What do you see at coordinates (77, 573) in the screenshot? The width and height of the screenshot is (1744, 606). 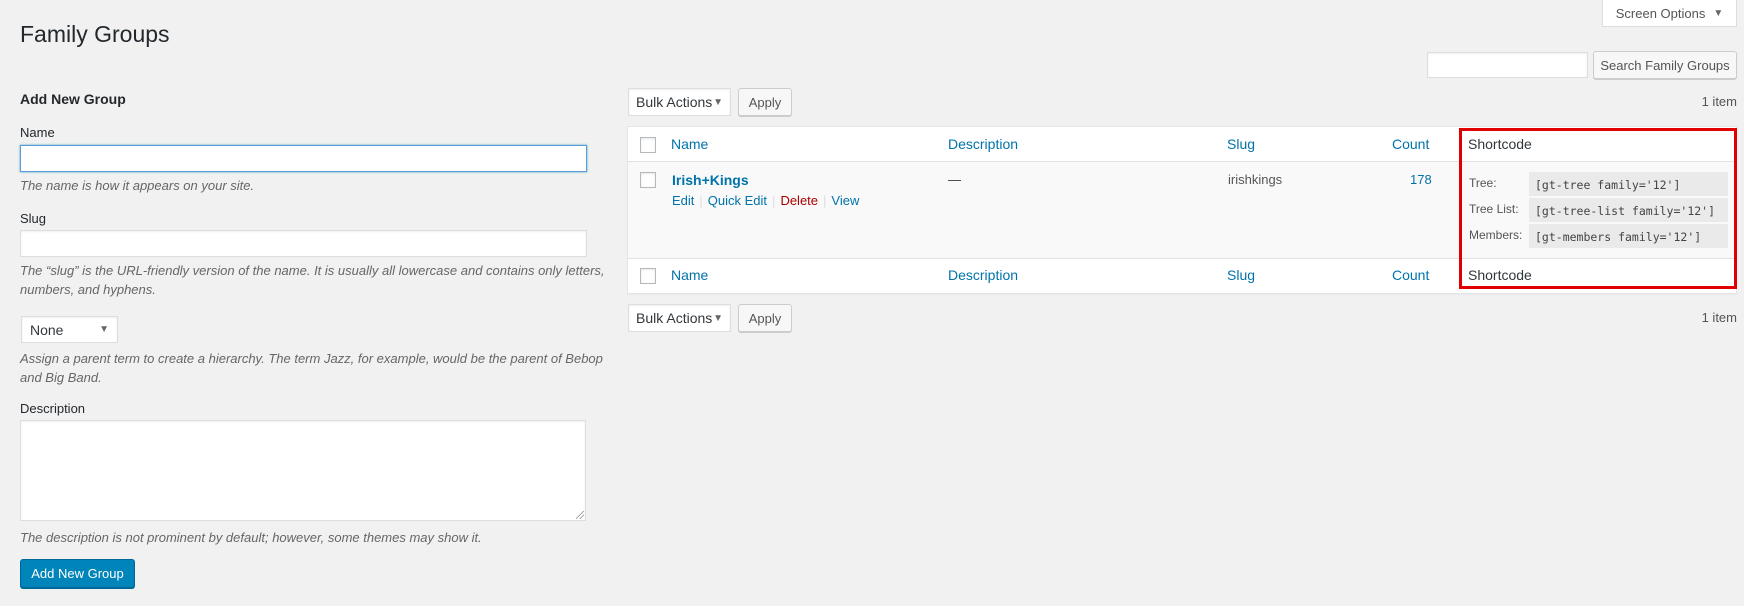 I see `add-new-group-button: Add New Group` at bounding box center [77, 573].